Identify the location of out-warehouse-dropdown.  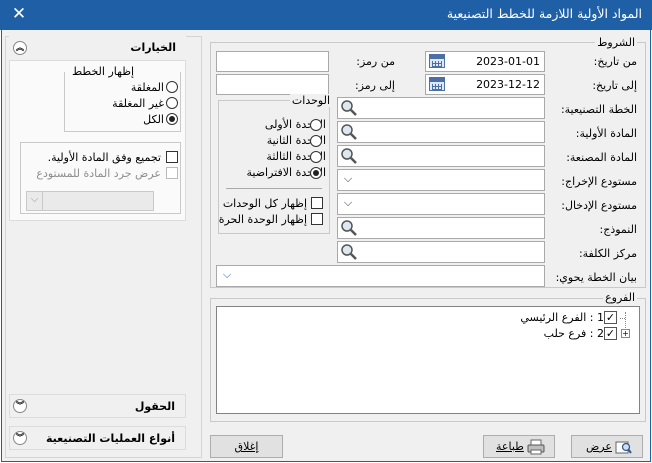
(441, 180).